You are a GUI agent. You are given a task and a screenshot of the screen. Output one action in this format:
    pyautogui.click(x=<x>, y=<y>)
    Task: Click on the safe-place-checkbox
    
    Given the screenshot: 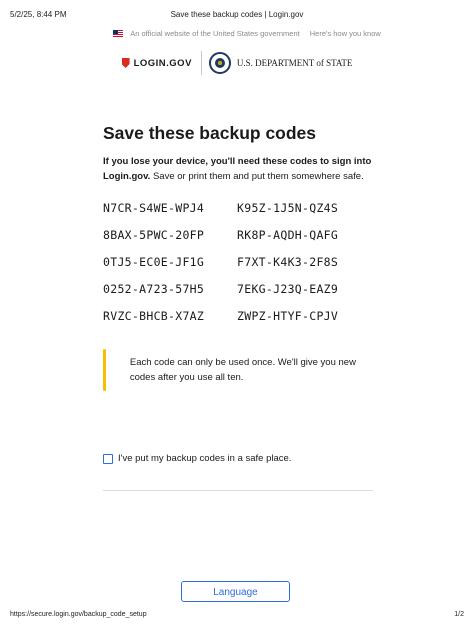 What is the action you would take?
    pyautogui.click(x=108, y=458)
    